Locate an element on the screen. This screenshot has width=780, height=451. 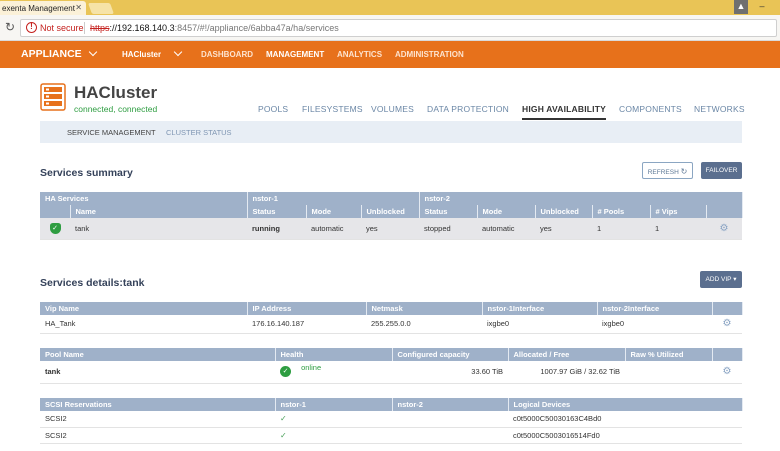
refresh-label: REFRESH is located at coordinates (663, 172).